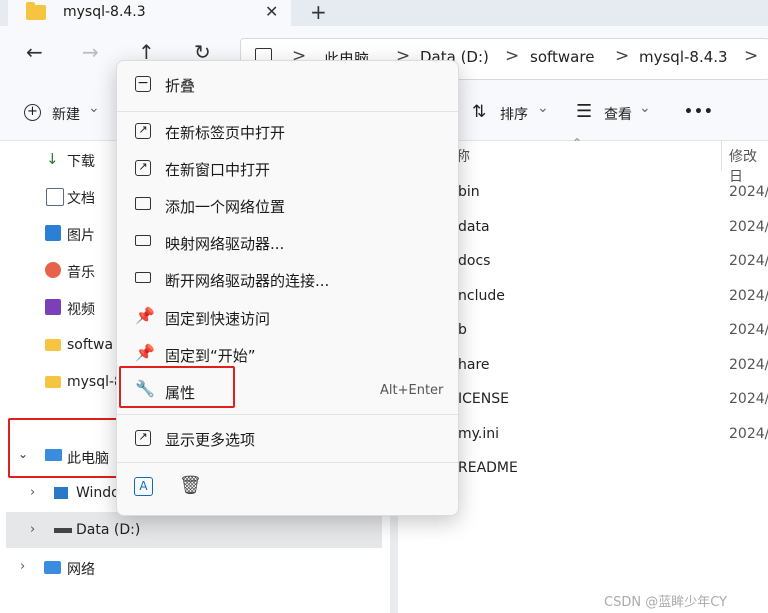  I want to click on sidebar-item-mysql: mysql-8, so click(95, 382).